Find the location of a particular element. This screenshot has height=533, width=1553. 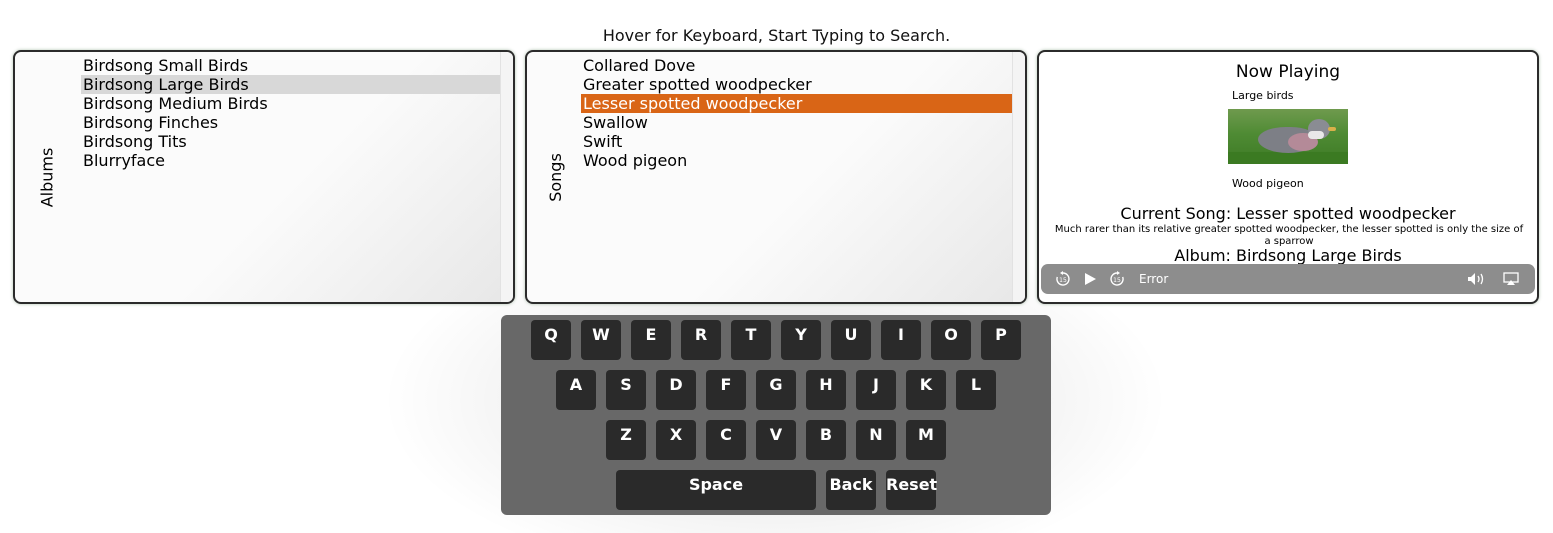

bird-image-neck is located at coordinates (1316, 135).